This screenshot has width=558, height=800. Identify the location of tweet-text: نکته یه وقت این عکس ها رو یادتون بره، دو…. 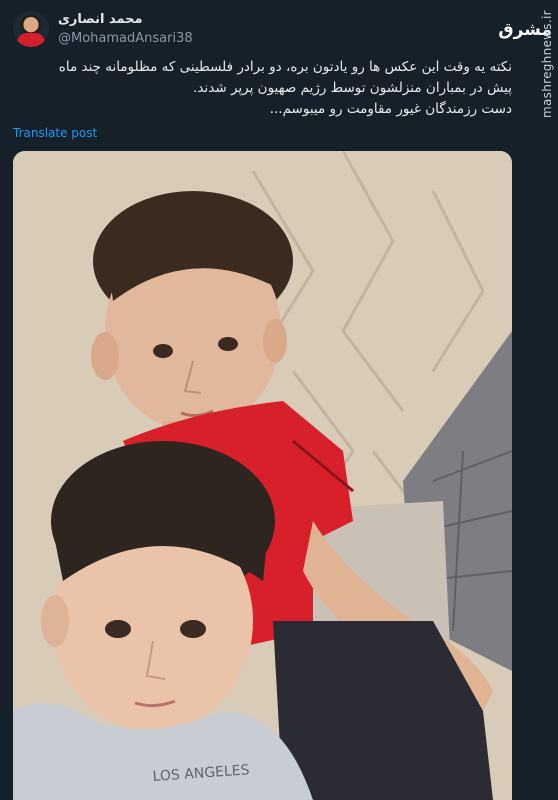
(263, 88).